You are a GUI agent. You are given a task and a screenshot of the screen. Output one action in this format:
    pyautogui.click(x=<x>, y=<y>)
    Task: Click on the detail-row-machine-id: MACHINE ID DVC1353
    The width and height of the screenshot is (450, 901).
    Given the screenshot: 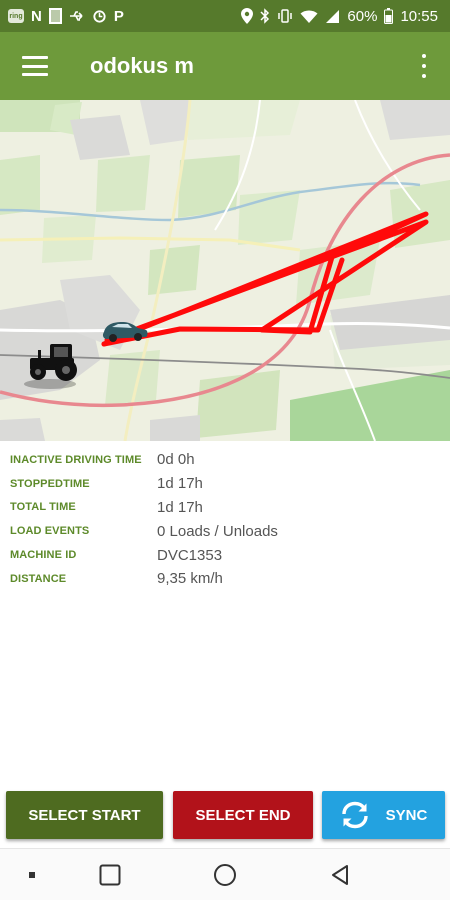 What is the action you would take?
    pyautogui.click(x=225, y=555)
    